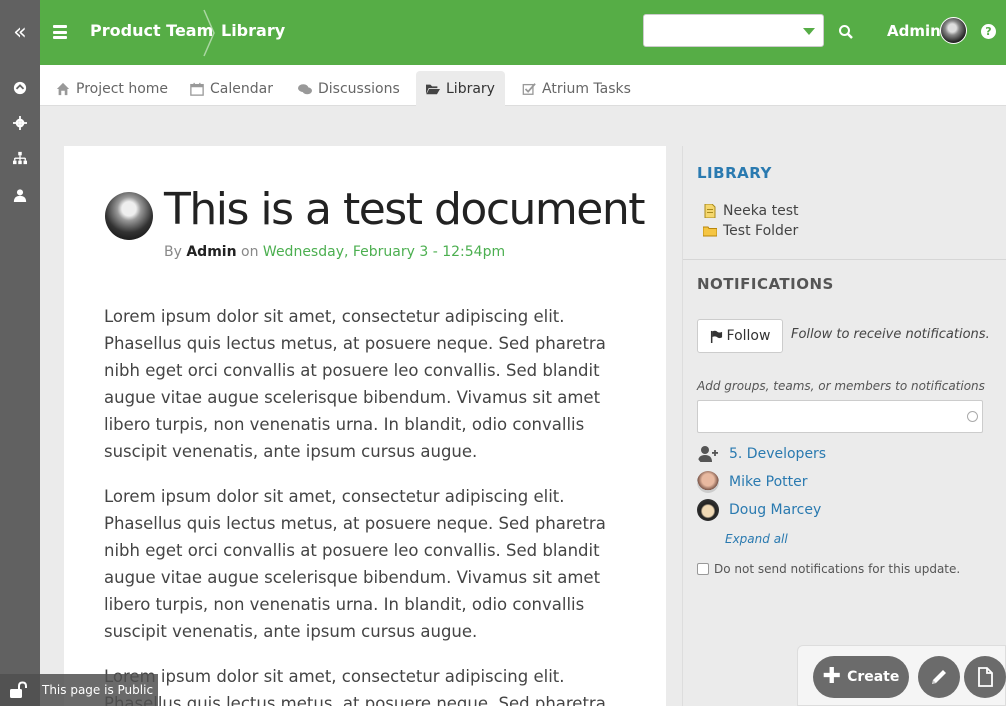 Image resolution: width=1006 pixels, height=706 pixels. I want to click on tab-atrium-tasks: Atrium Tasks, so click(576, 88).